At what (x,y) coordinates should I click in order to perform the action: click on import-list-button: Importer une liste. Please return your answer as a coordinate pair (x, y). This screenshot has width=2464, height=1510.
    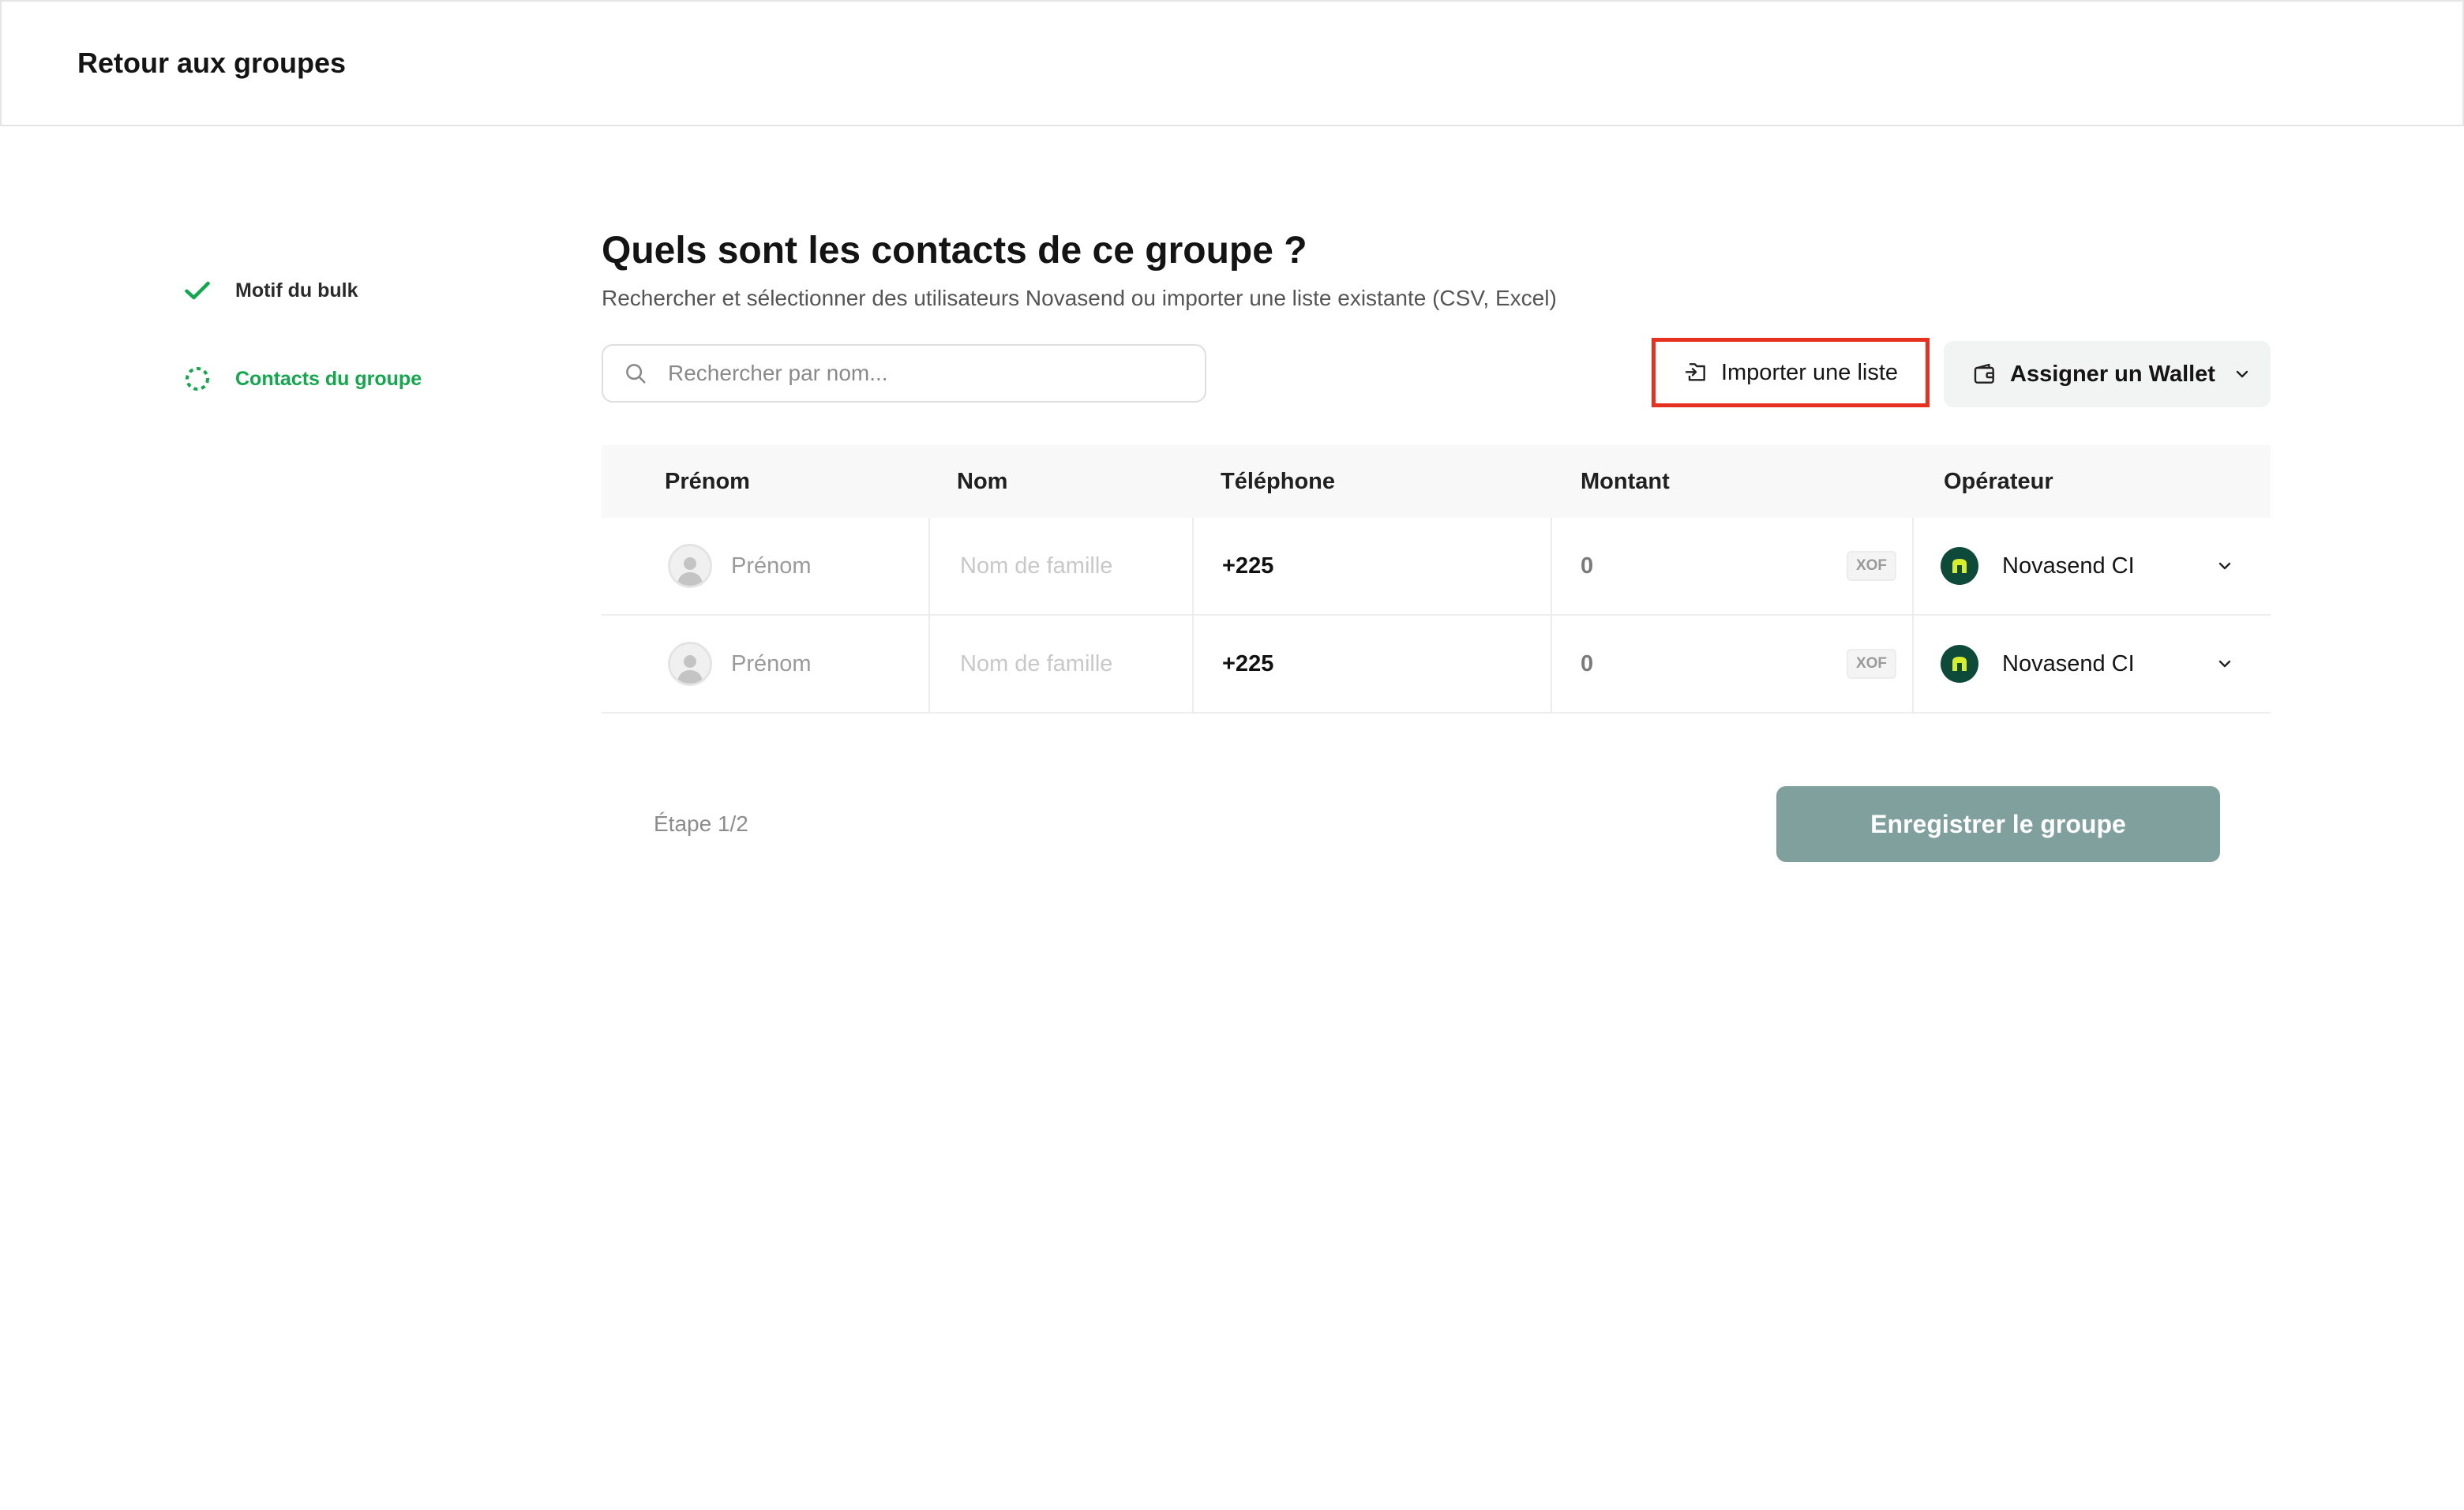
    Looking at the image, I should click on (1791, 373).